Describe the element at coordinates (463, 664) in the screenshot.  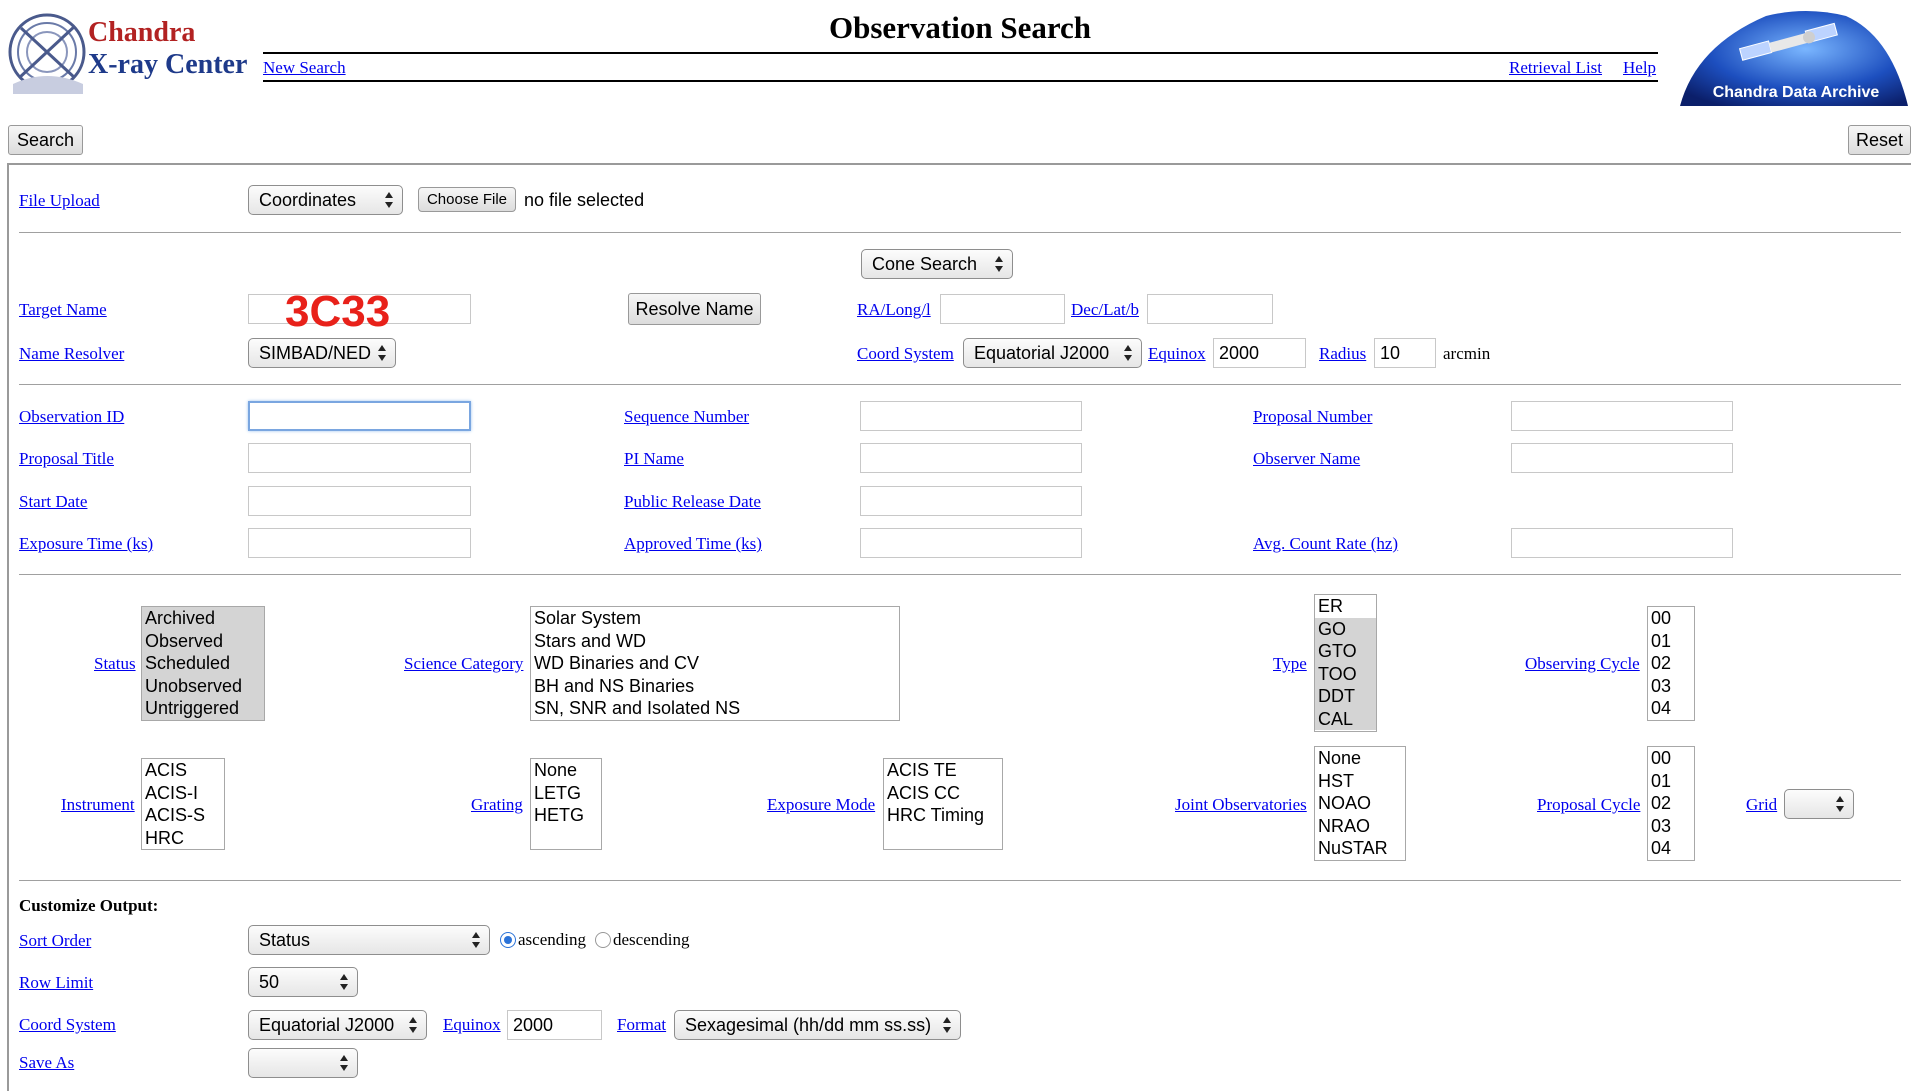
I see `science-category-link: Science Category` at that location.